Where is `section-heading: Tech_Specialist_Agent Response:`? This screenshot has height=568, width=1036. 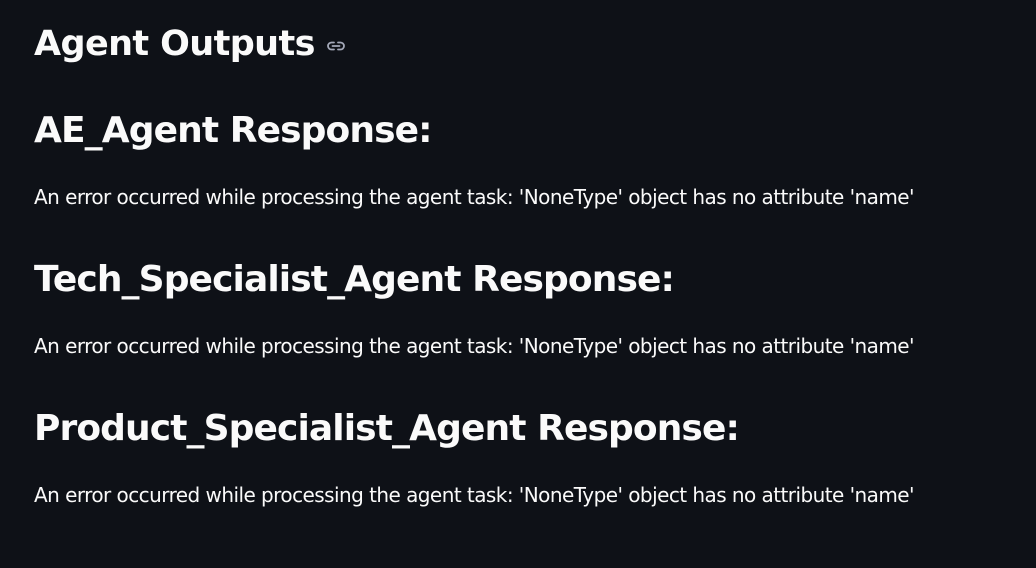 section-heading: Tech_Specialist_Agent Response: is located at coordinates (354, 279).